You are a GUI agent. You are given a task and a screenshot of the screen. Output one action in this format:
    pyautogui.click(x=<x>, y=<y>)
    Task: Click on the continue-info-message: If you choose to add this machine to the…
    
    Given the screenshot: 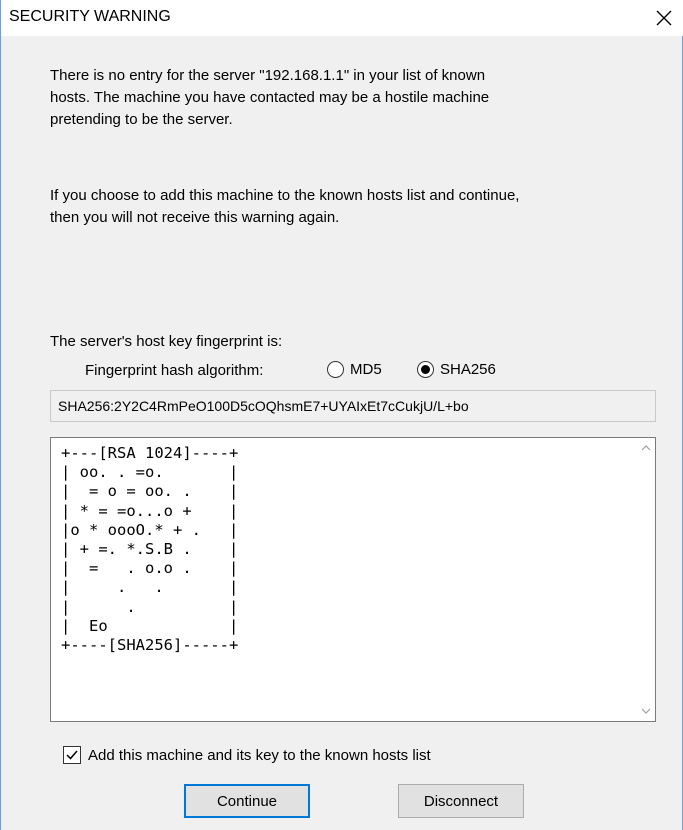 What is the action you would take?
    pyautogui.click(x=360, y=207)
    